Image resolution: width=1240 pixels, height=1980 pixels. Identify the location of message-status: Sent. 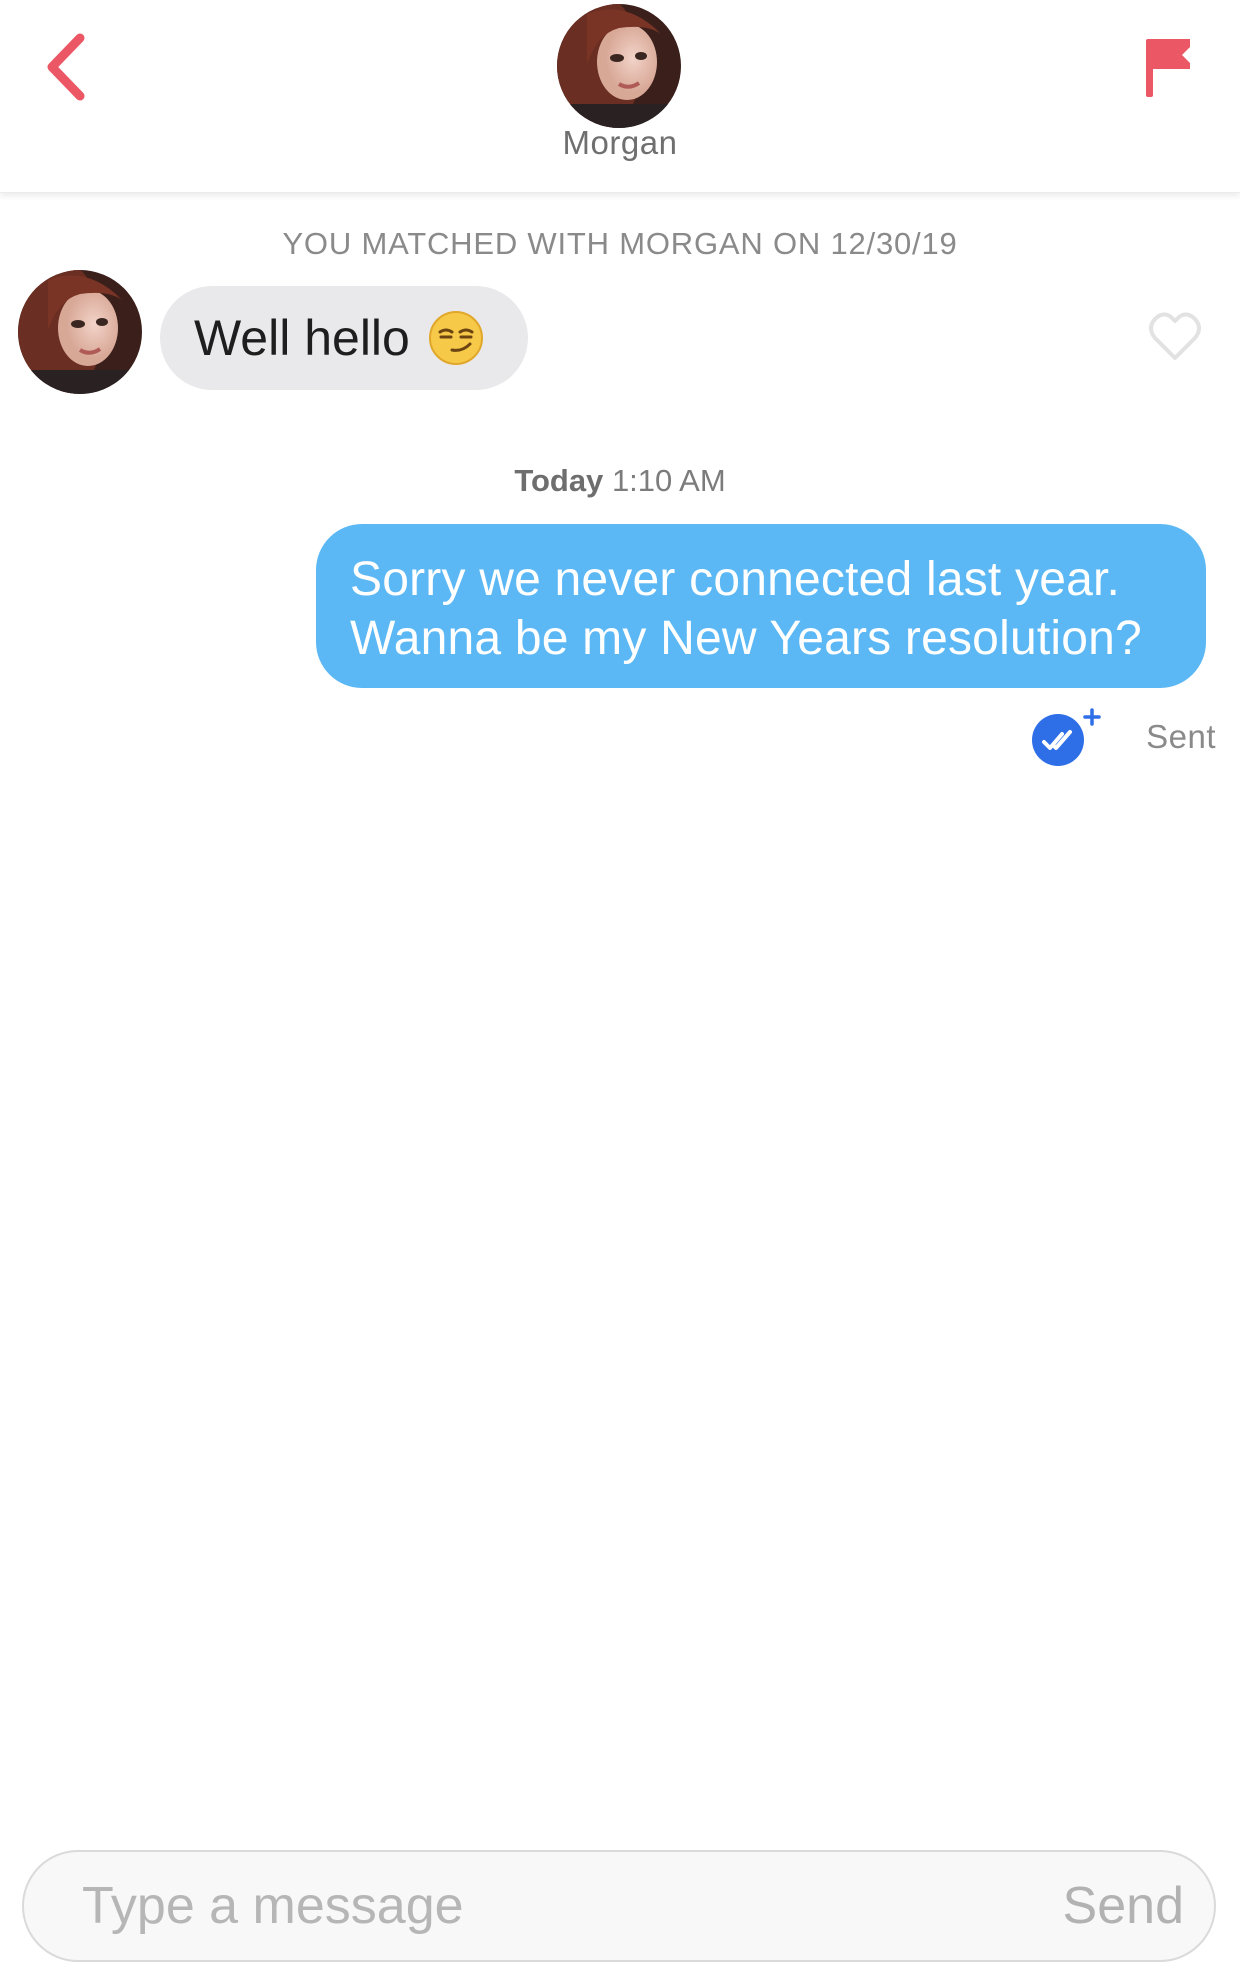
(1181, 736).